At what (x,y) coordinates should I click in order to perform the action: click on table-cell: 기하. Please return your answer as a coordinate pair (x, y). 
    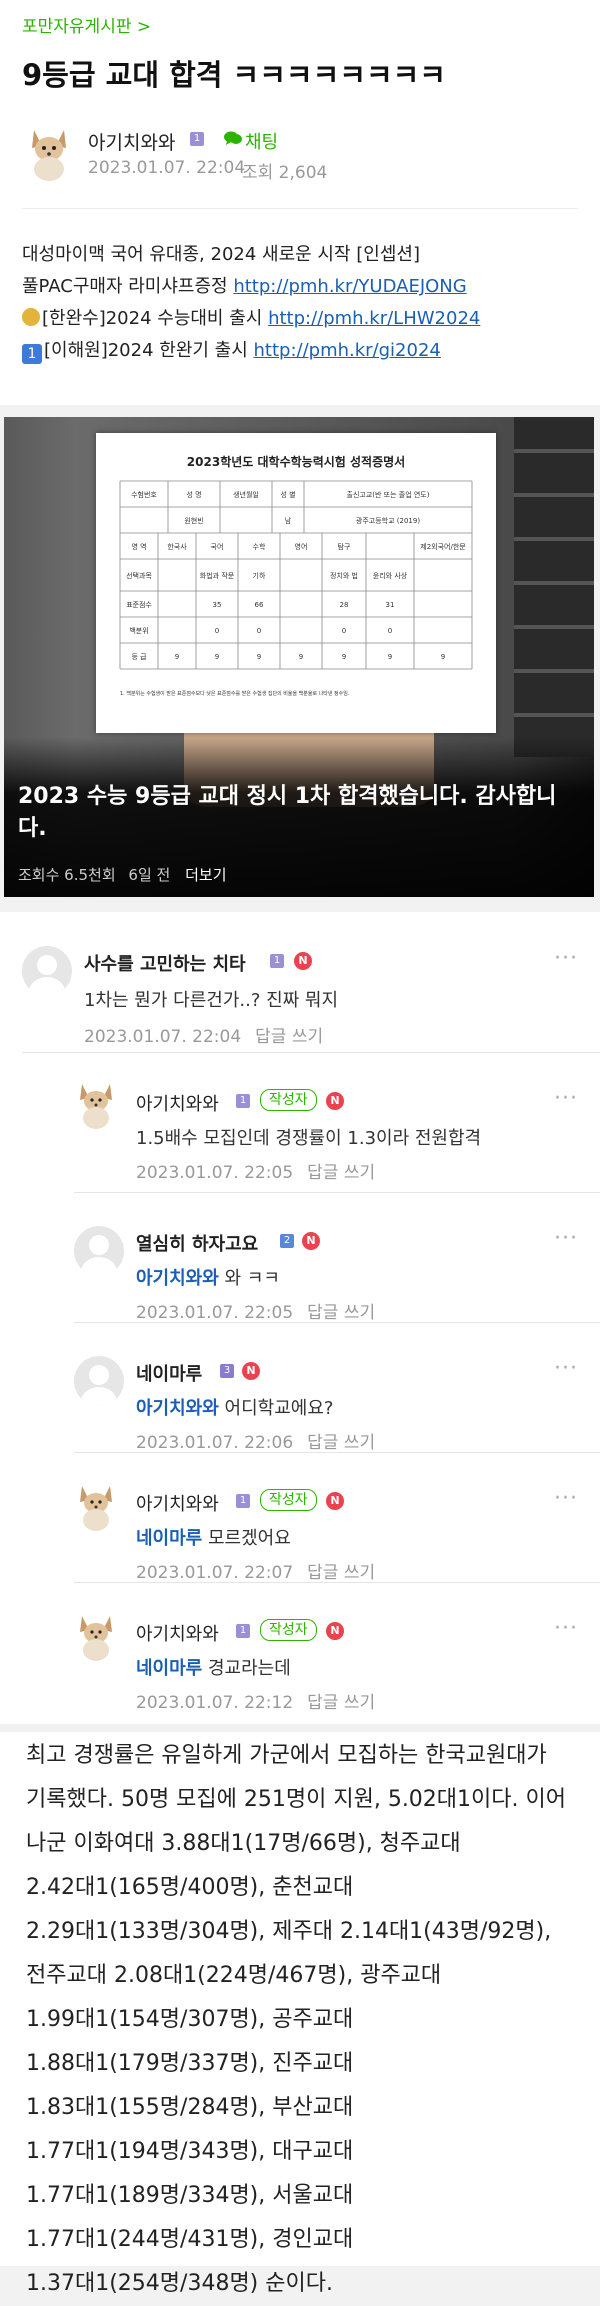
    Looking at the image, I should click on (259, 575).